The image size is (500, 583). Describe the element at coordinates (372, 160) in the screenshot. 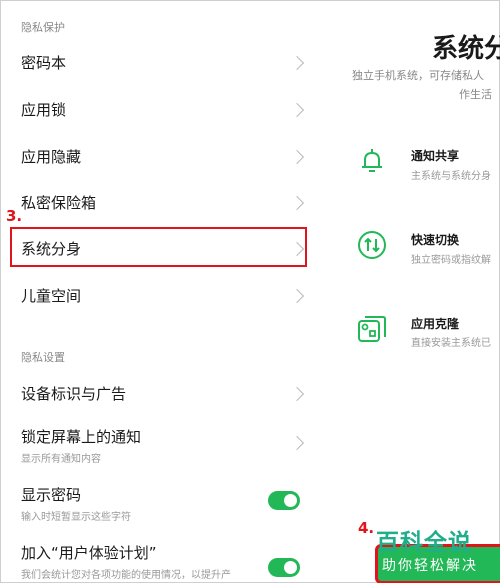

I see `bell-icon` at that location.